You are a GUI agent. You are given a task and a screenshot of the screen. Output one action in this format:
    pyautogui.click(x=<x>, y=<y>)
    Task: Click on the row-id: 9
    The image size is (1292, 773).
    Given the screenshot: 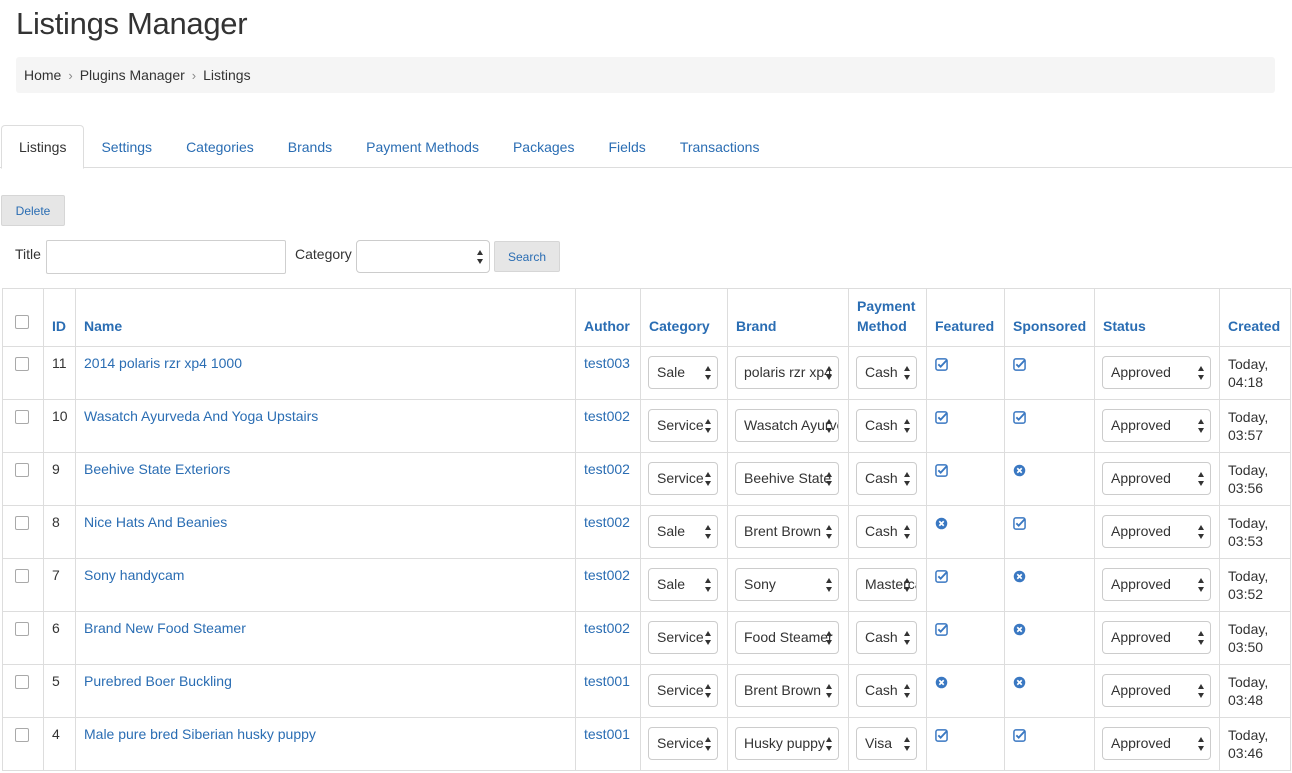 What is the action you would take?
    pyautogui.click(x=59, y=479)
    